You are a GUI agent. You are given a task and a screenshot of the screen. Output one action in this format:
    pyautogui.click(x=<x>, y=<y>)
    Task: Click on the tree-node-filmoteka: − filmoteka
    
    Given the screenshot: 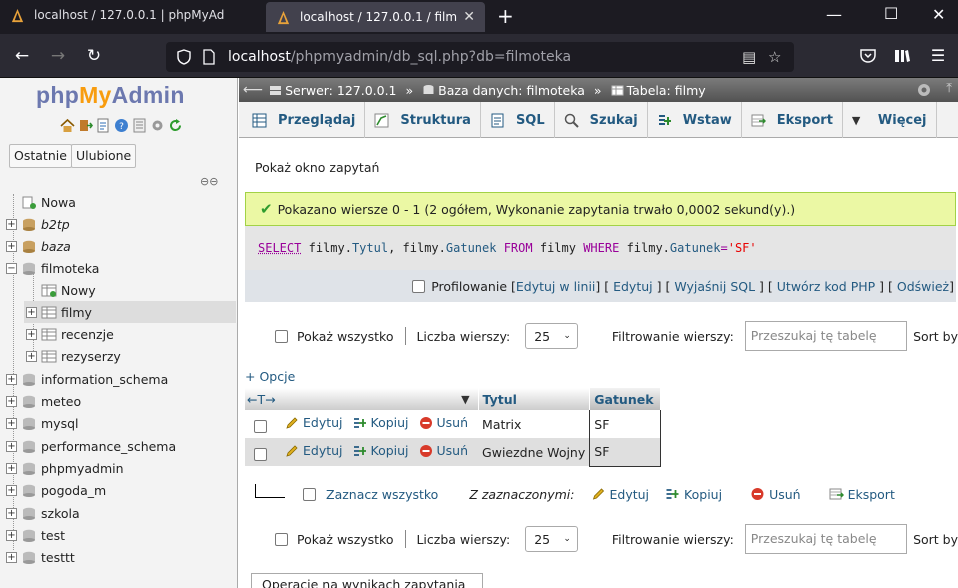 What is the action you would take?
    pyautogui.click(x=52, y=268)
    